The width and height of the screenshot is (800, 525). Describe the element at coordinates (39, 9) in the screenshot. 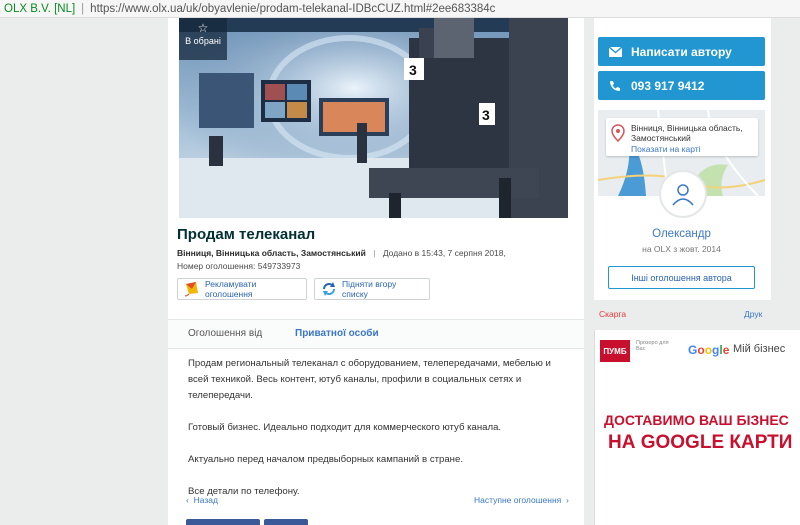

I see `site-certificate-label: OLX B.V. [NL]` at that location.